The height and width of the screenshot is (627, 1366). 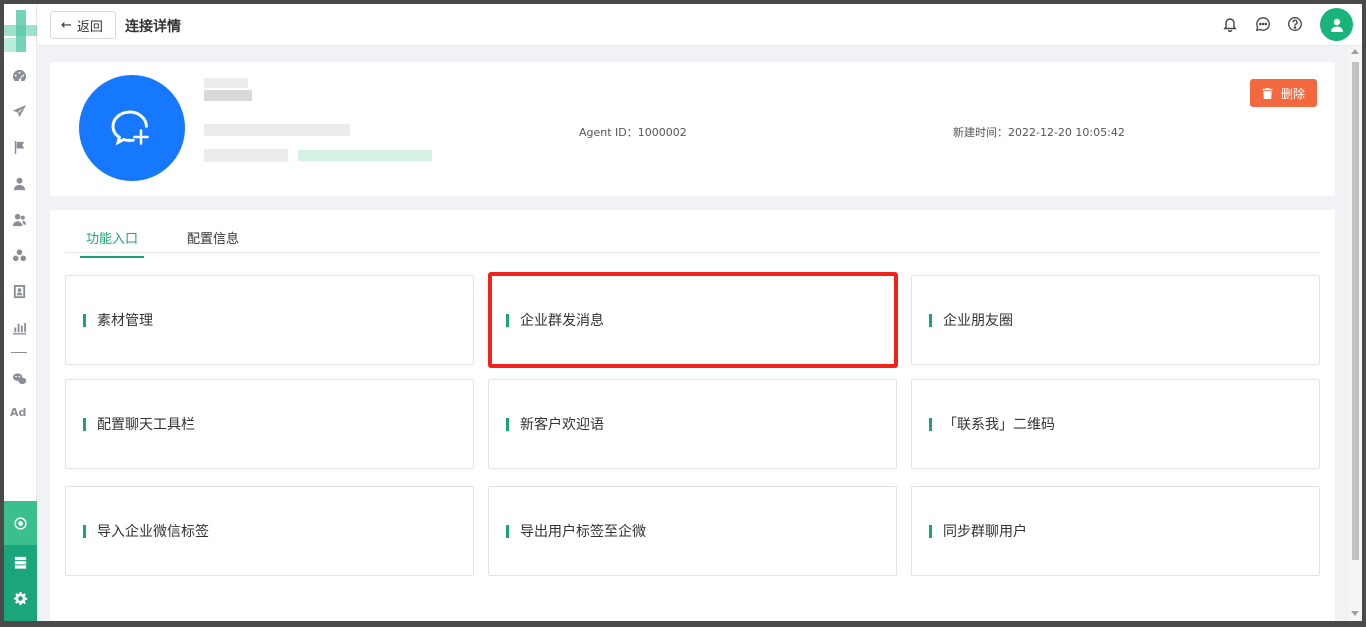 I want to click on entry-material-management: 素材管理, so click(x=269, y=320).